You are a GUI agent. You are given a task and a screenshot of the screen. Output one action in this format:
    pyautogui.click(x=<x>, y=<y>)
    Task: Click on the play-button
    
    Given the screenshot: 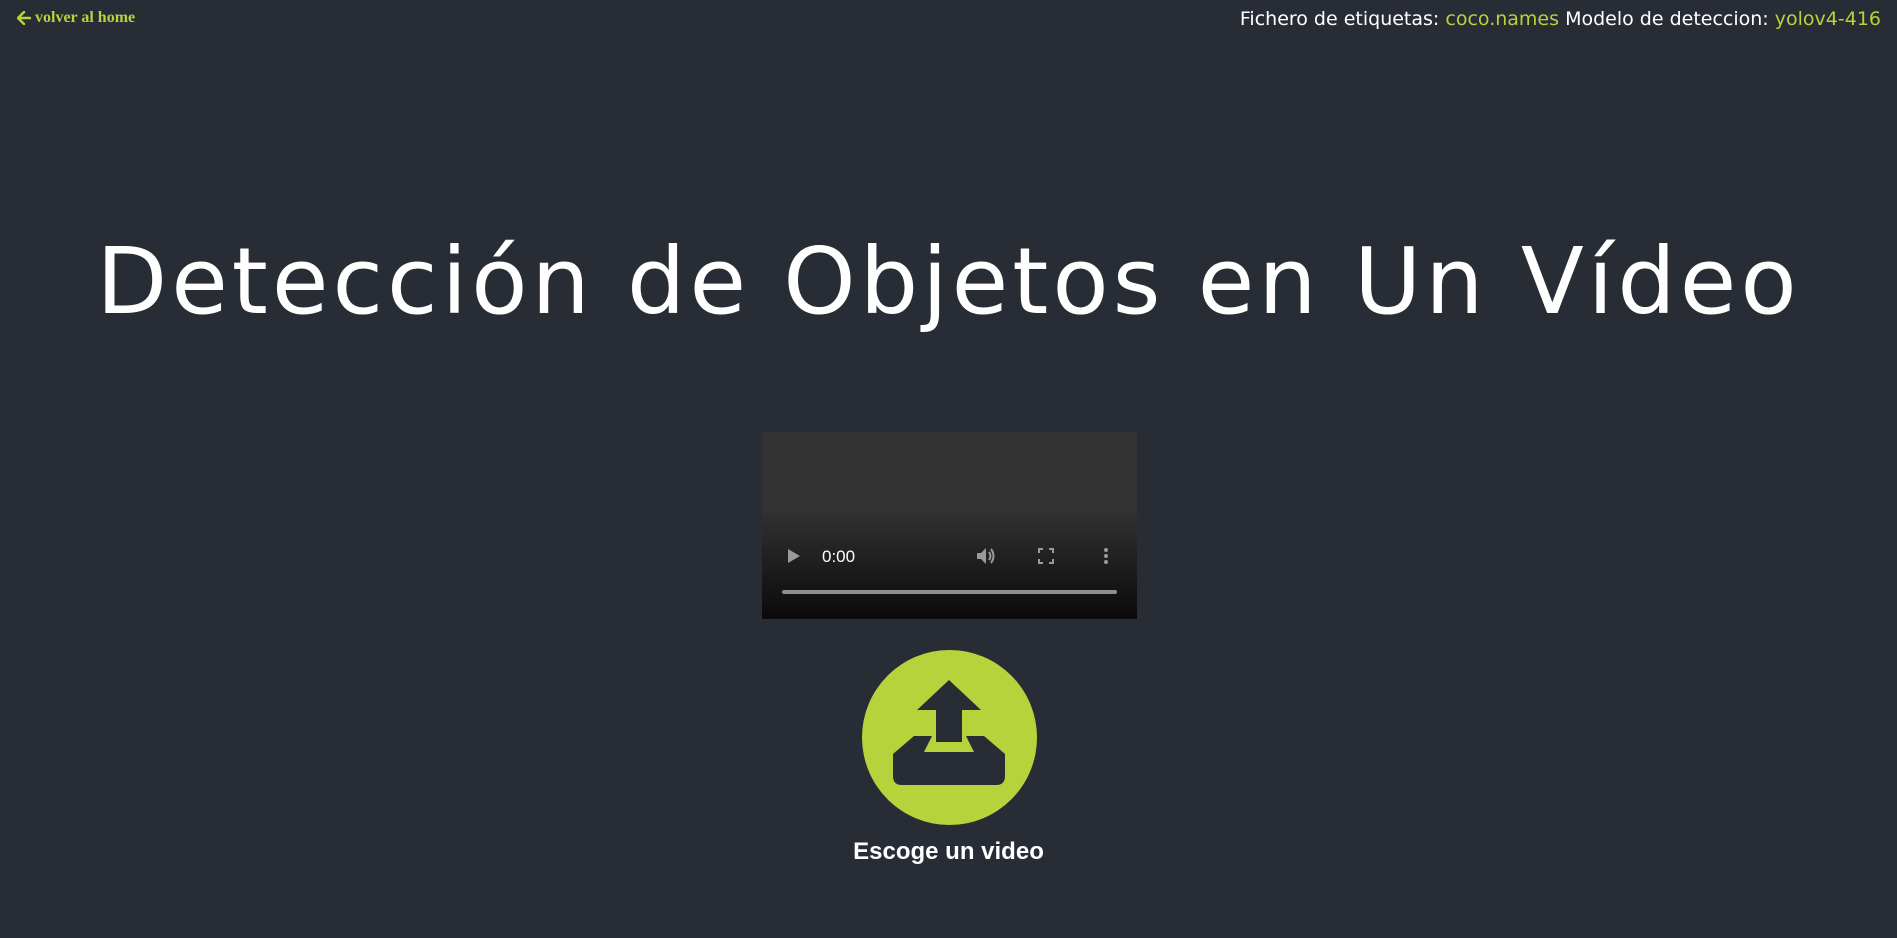 What is the action you would take?
    pyautogui.click(x=794, y=558)
    